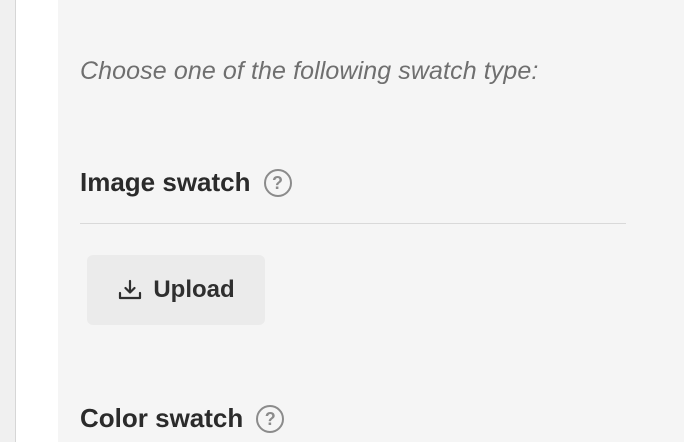 The height and width of the screenshot is (442, 684). I want to click on upload-button: Upload, so click(176, 290).